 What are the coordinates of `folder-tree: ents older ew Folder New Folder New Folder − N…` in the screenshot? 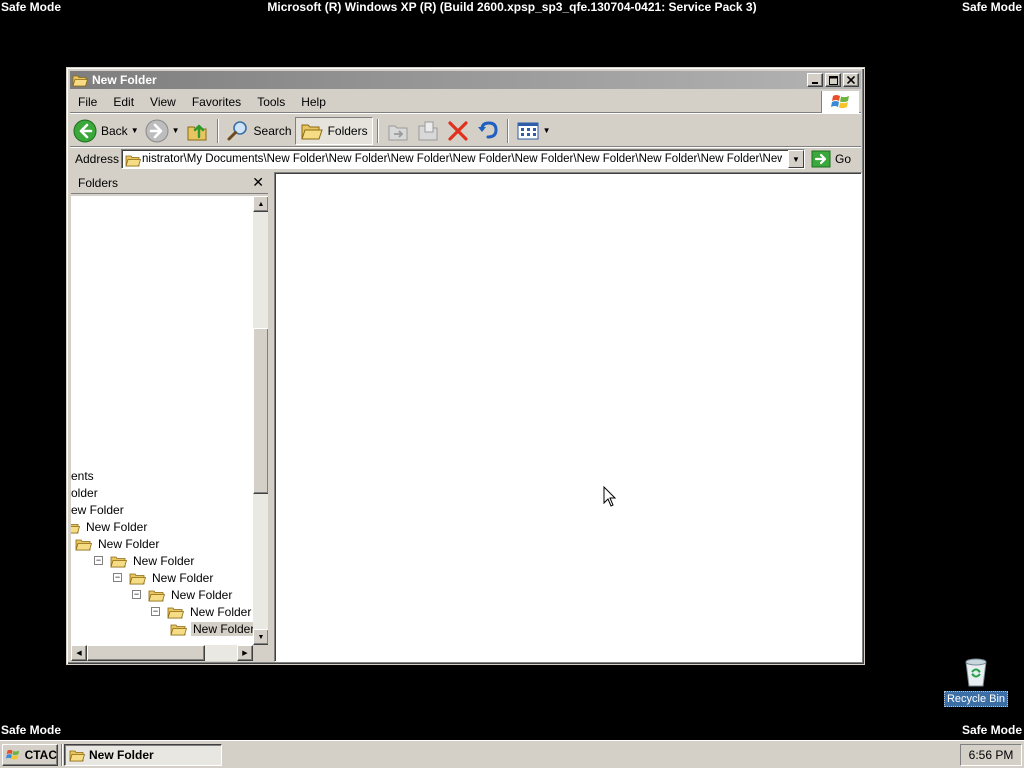 It's located at (162, 420).